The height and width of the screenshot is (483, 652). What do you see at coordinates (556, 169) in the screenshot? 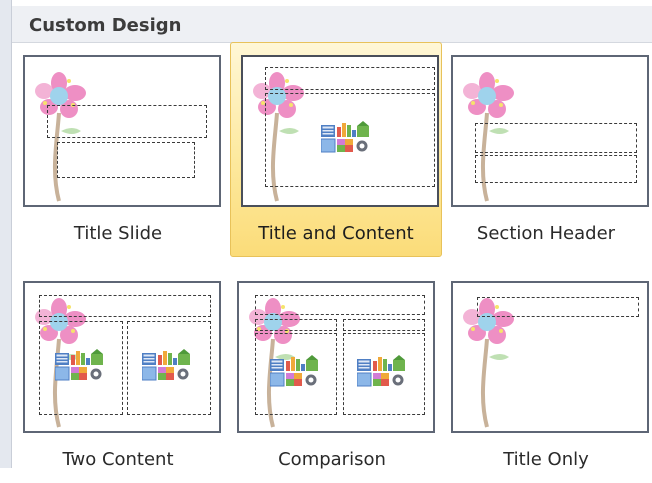
I see `text-placeholder` at bounding box center [556, 169].